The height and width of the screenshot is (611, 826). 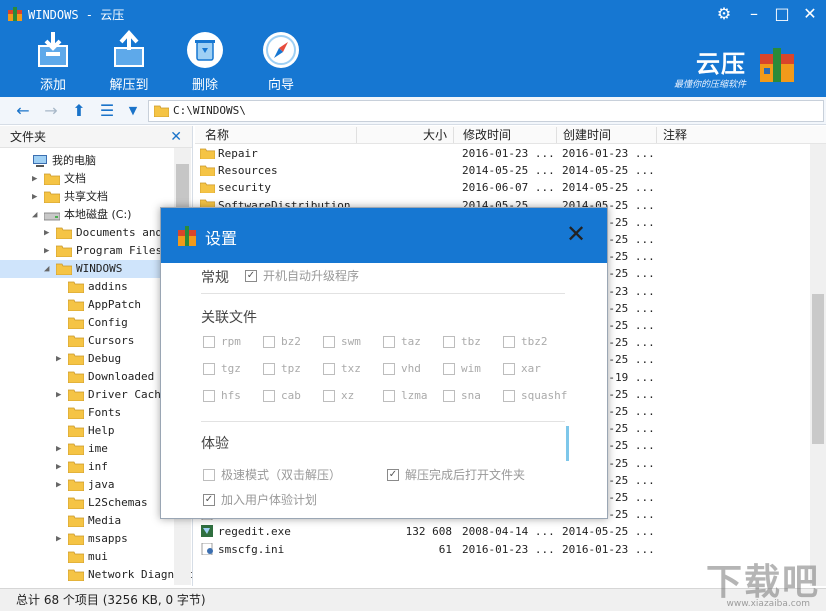 What do you see at coordinates (724, 14) in the screenshot?
I see `settings-gear-icon: ⚙` at bounding box center [724, 14].